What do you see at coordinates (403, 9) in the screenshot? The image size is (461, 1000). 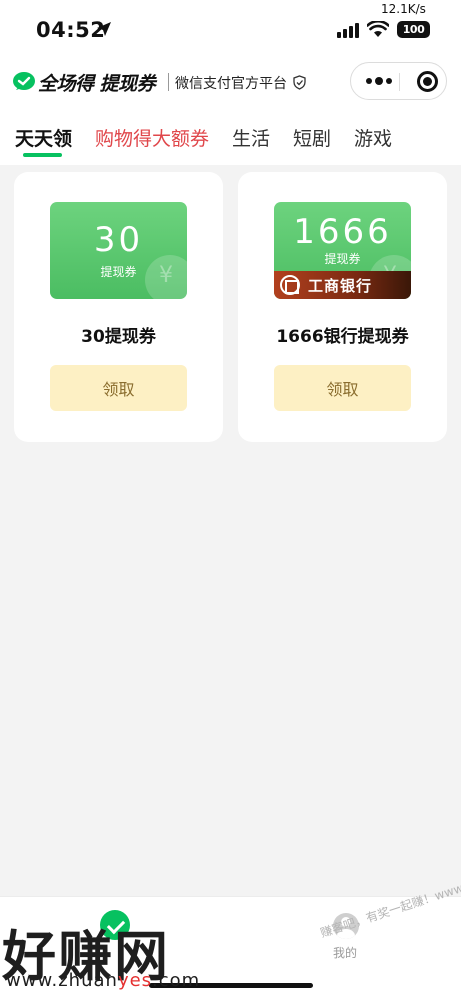 I see `network-speed: 12.1K/s` at bounding box center [403, 9].